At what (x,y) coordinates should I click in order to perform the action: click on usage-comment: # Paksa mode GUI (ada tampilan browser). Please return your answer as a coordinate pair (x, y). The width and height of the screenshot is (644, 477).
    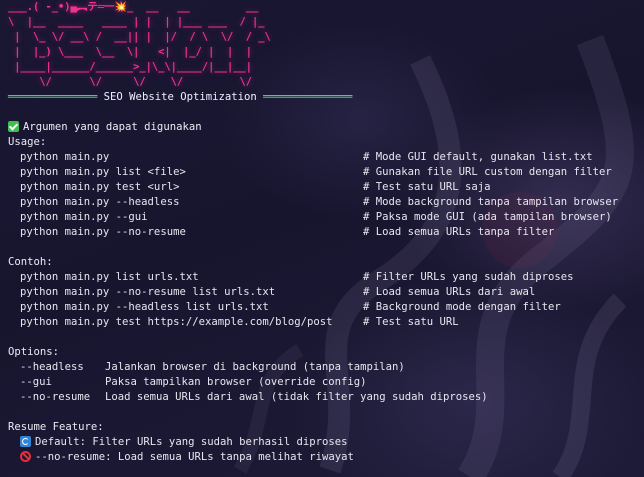
    Looking at the image, I should click on (487, 217).